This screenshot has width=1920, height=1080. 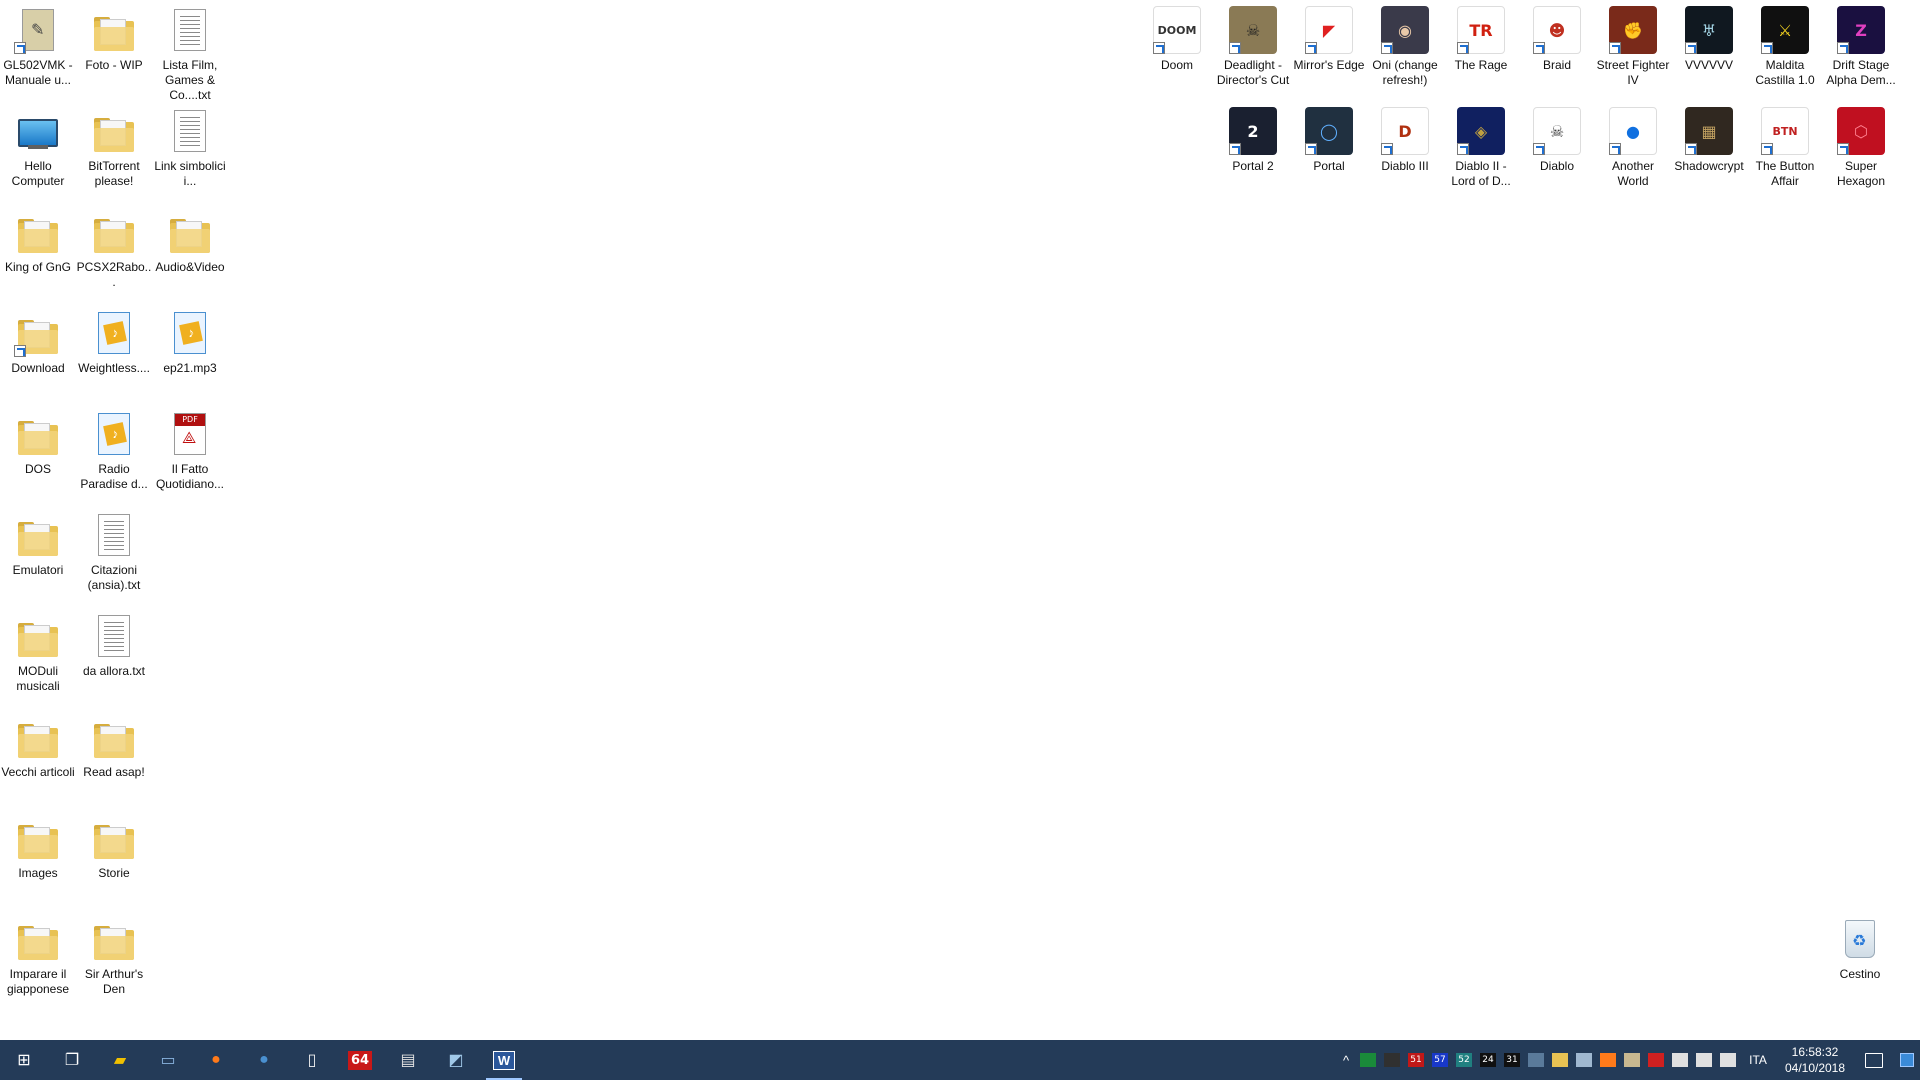 I want to click on file-explorer-icon: ▰, so click(x=120, y=1060).